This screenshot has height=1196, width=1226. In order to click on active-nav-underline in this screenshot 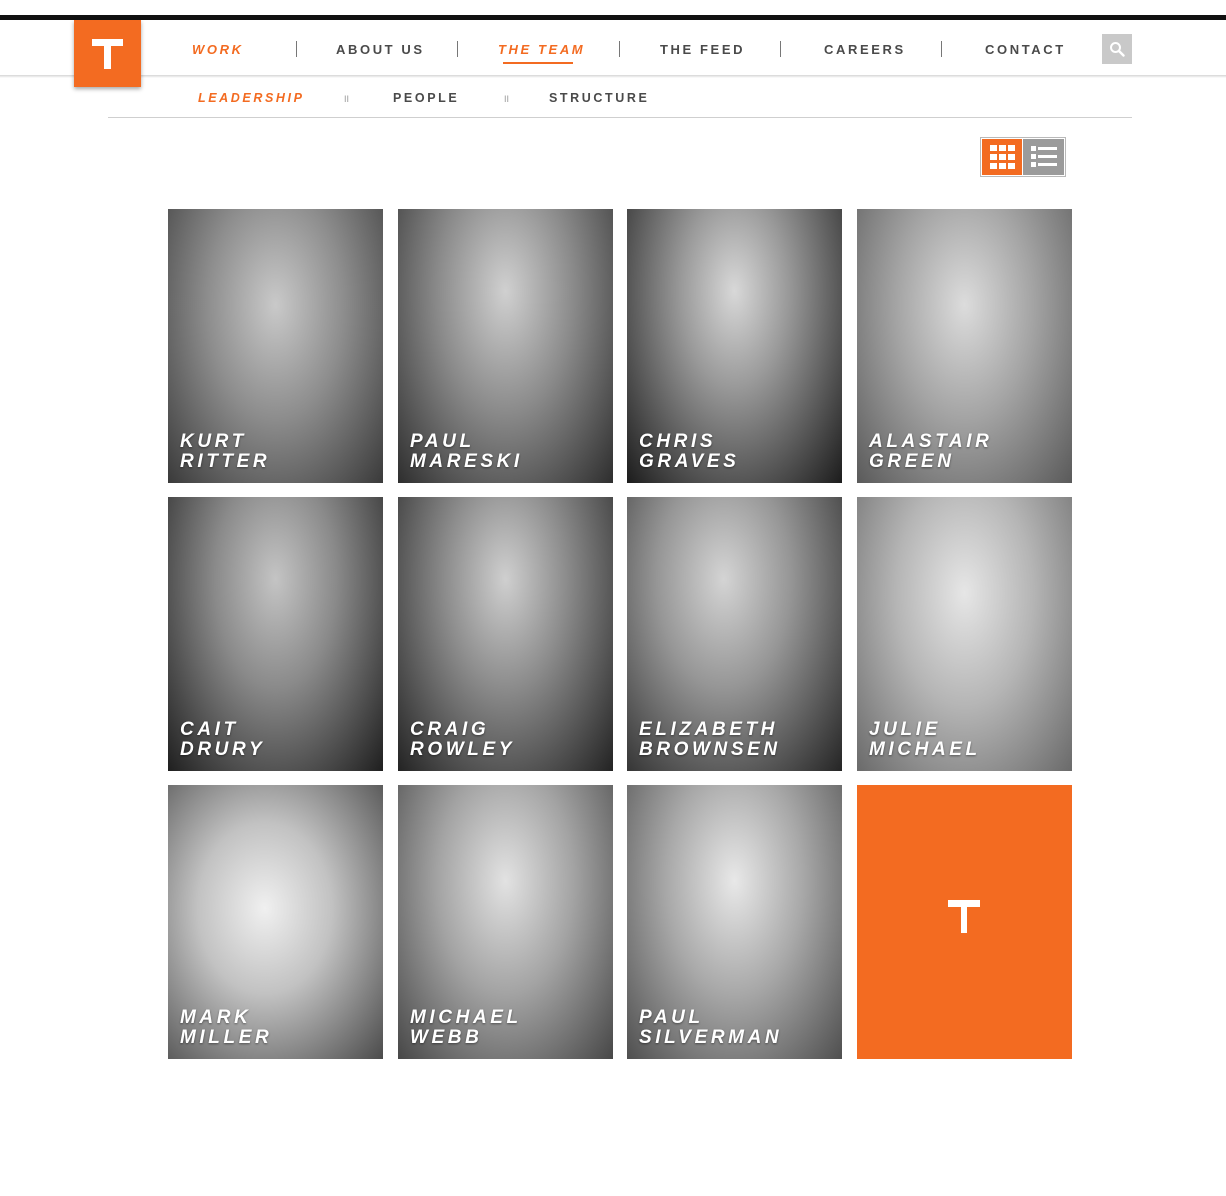, I will do `click(538, 63)`.